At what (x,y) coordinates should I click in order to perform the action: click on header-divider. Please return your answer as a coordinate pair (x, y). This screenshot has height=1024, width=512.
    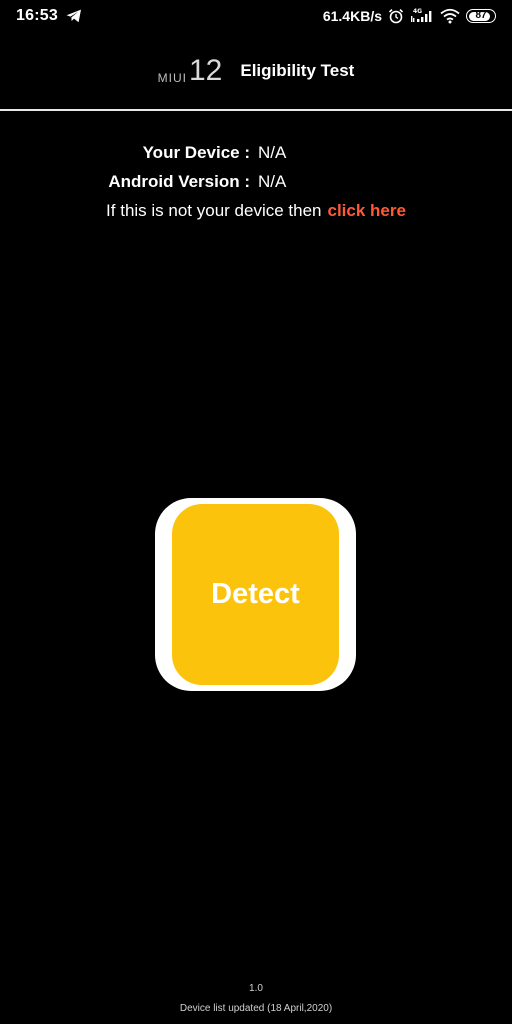
    Looking at the image, I should click on (256, 110).